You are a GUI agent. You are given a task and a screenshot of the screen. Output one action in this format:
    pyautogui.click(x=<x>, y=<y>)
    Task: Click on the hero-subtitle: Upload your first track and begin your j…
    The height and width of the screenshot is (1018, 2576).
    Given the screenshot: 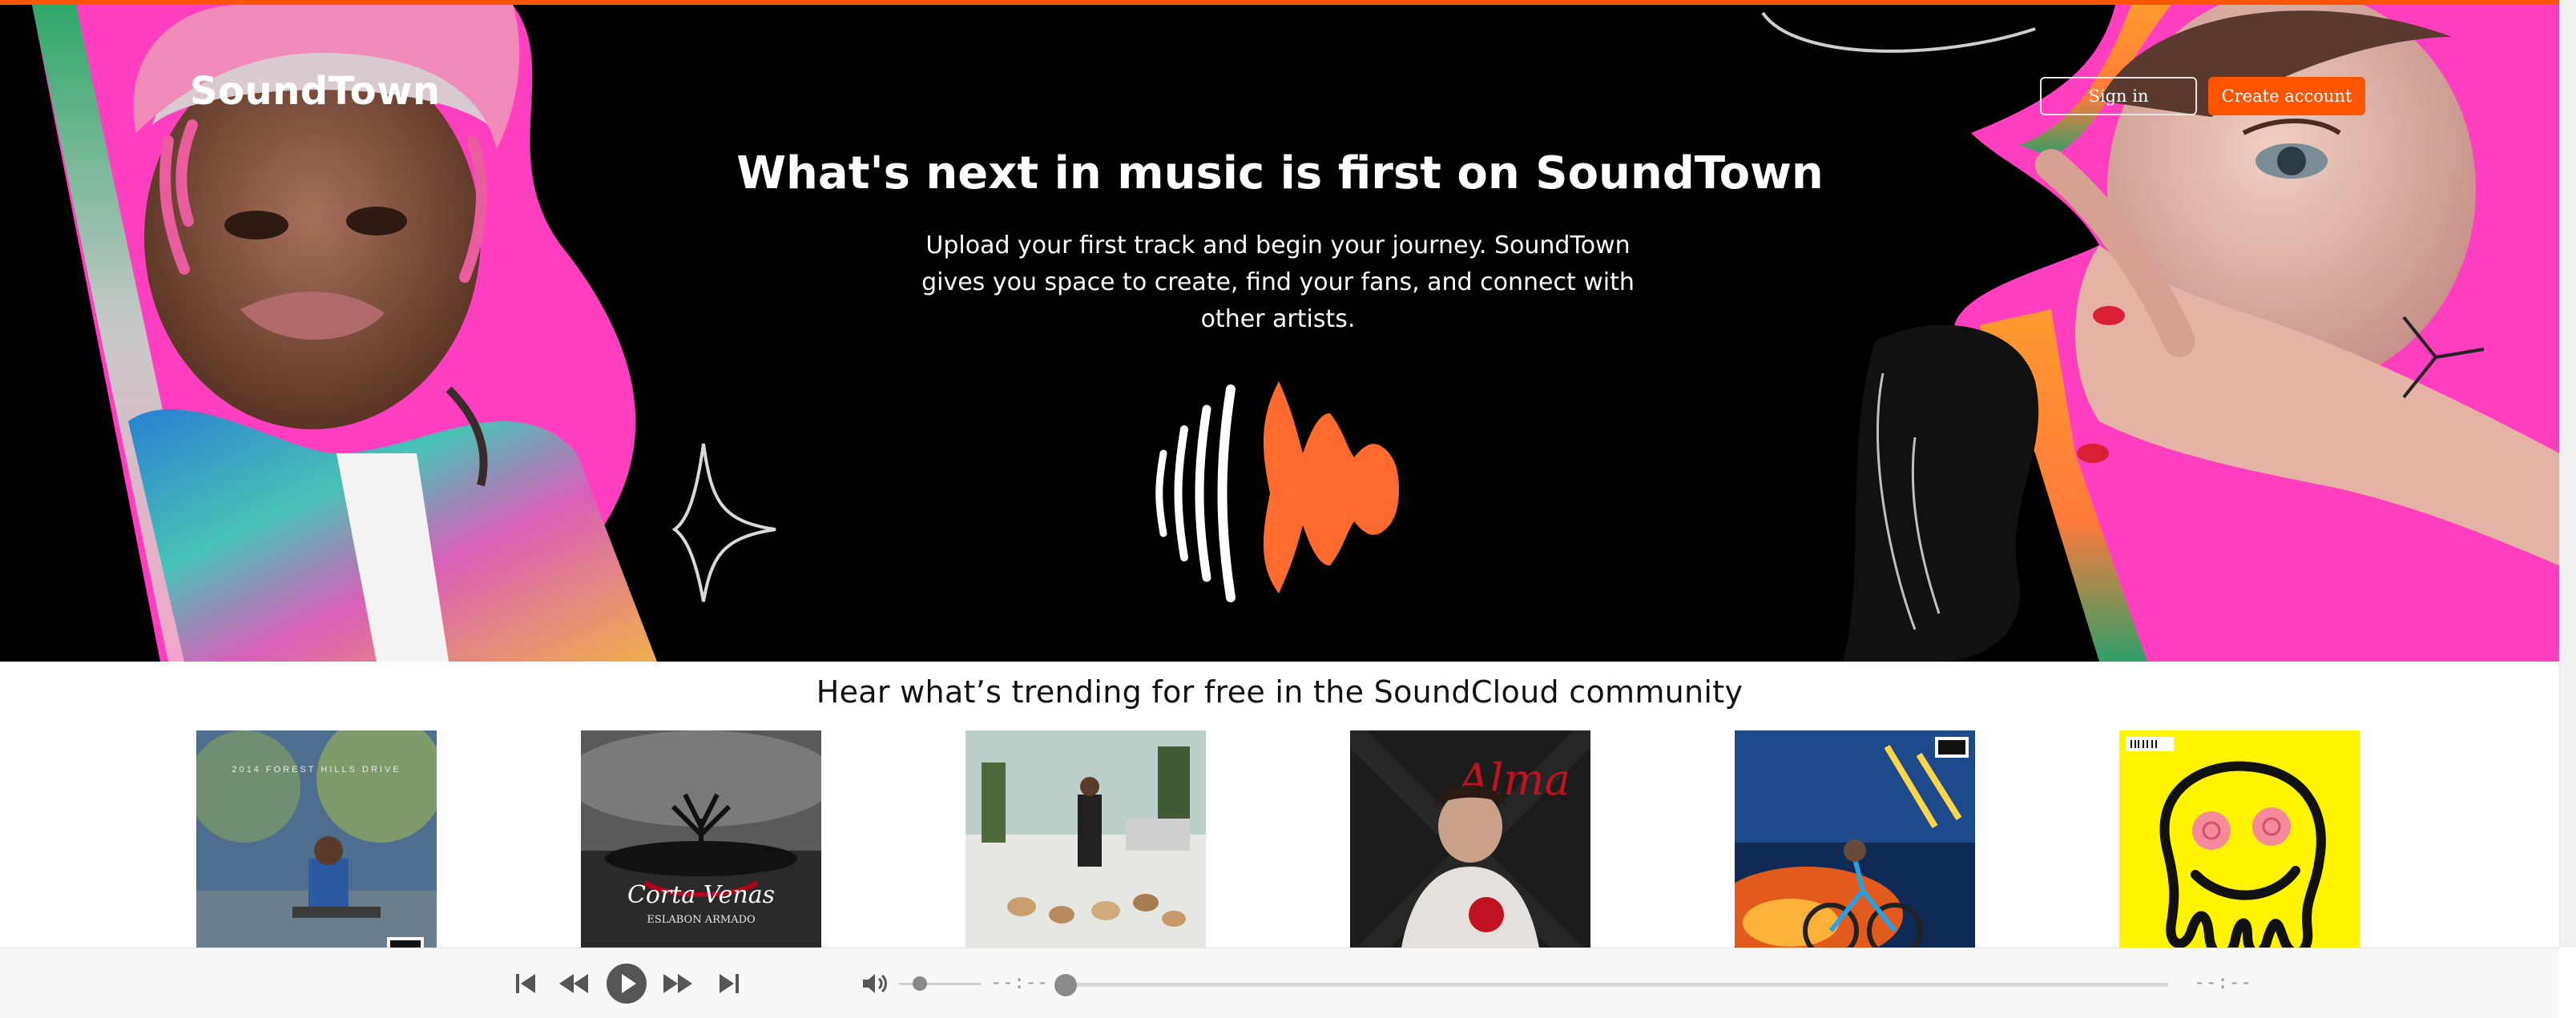 What is the action you would take?
    pyautogui.click(x=1278, y=282)
    